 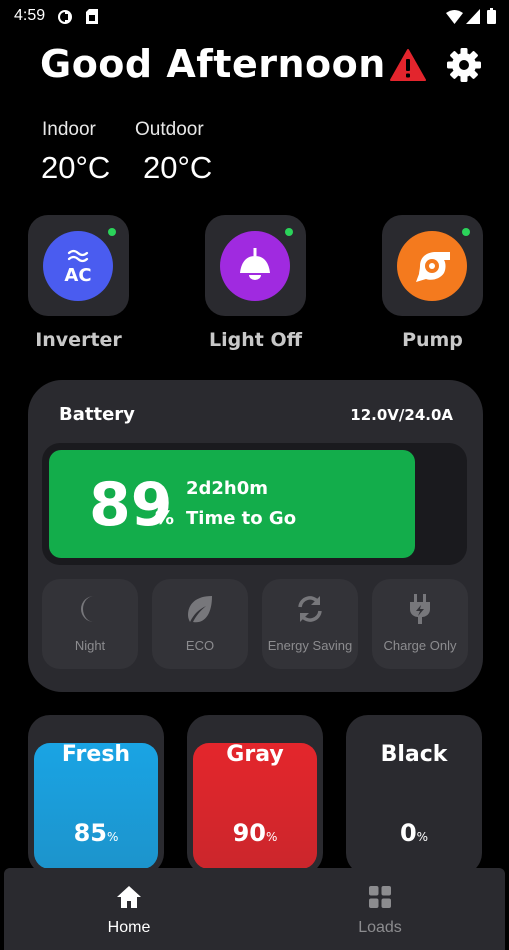 I want to click on warning-triangle-icon, so click(x=408, y=65).